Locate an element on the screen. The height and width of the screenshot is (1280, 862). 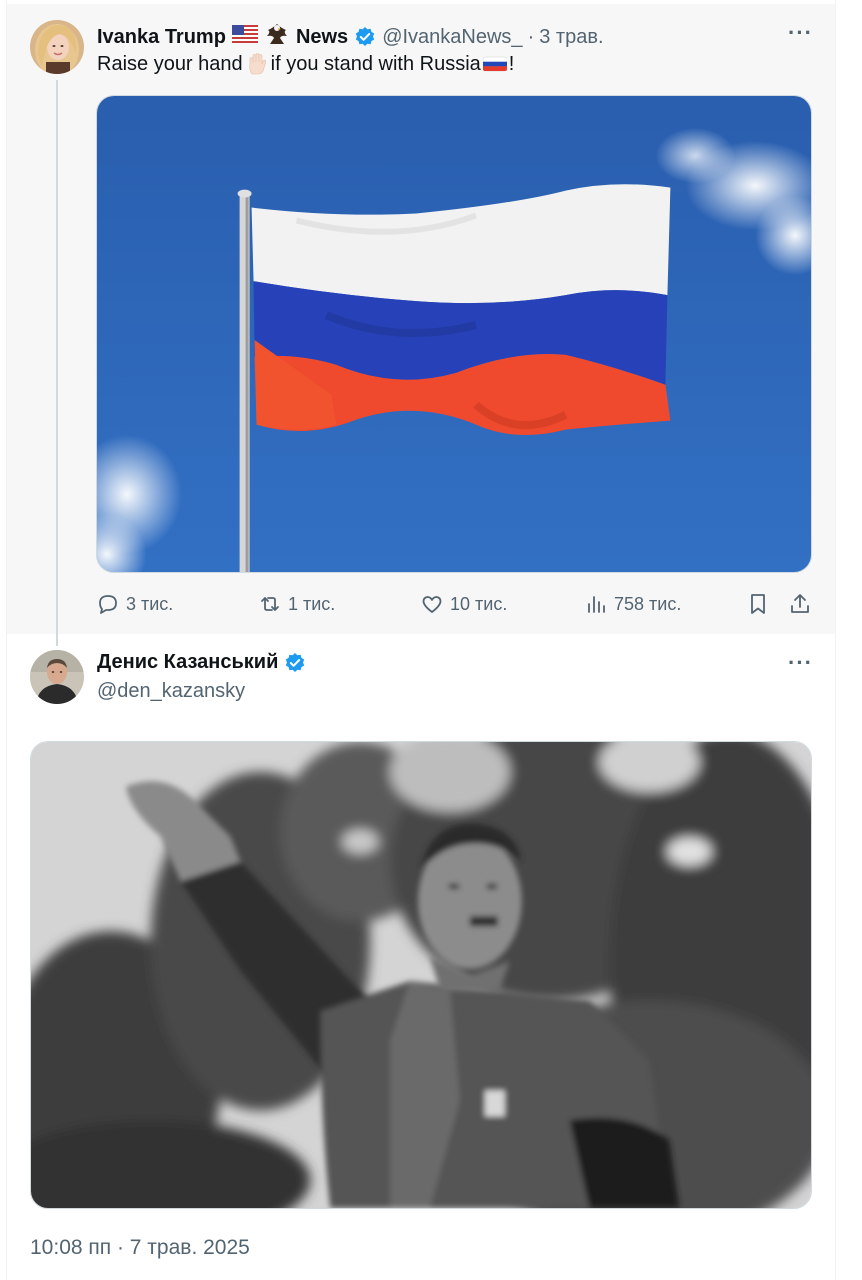
reply-handle-row: @den_kazansky is located at coordinates (171, 691).